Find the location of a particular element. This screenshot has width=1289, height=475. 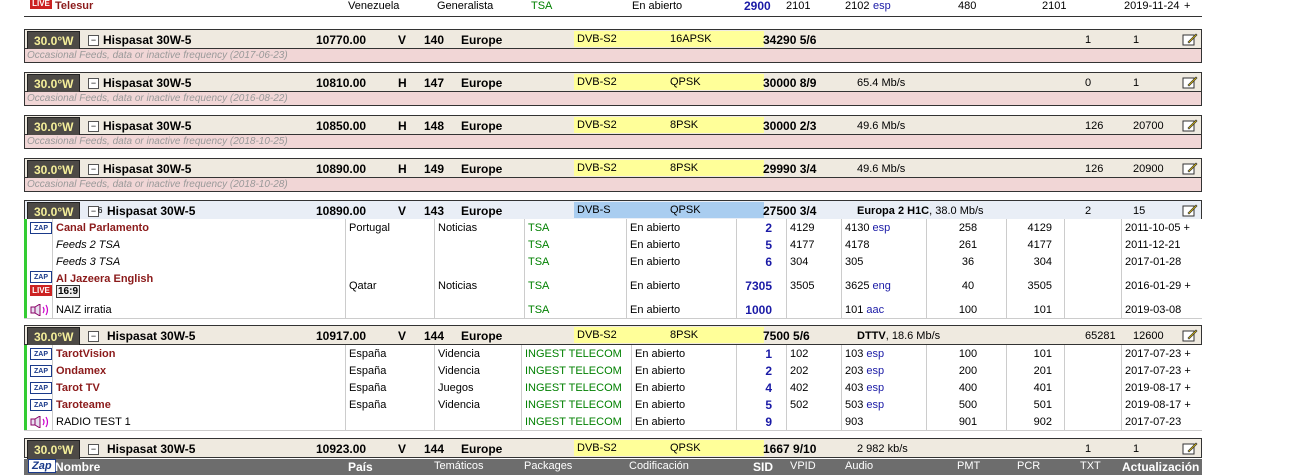

channel-name: NAIZ irratia is located at coordinates (84, 310).